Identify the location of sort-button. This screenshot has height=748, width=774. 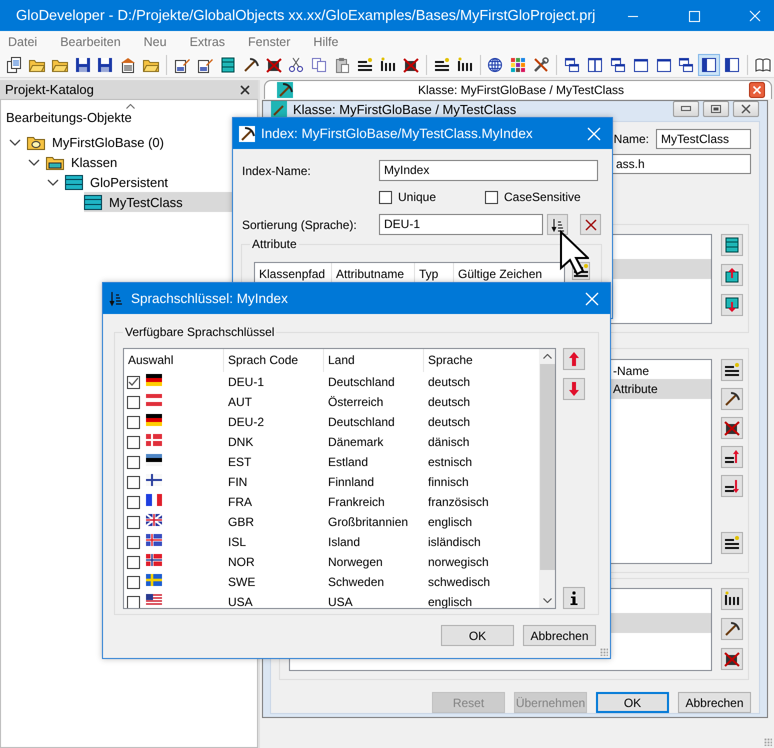
(557, 224).